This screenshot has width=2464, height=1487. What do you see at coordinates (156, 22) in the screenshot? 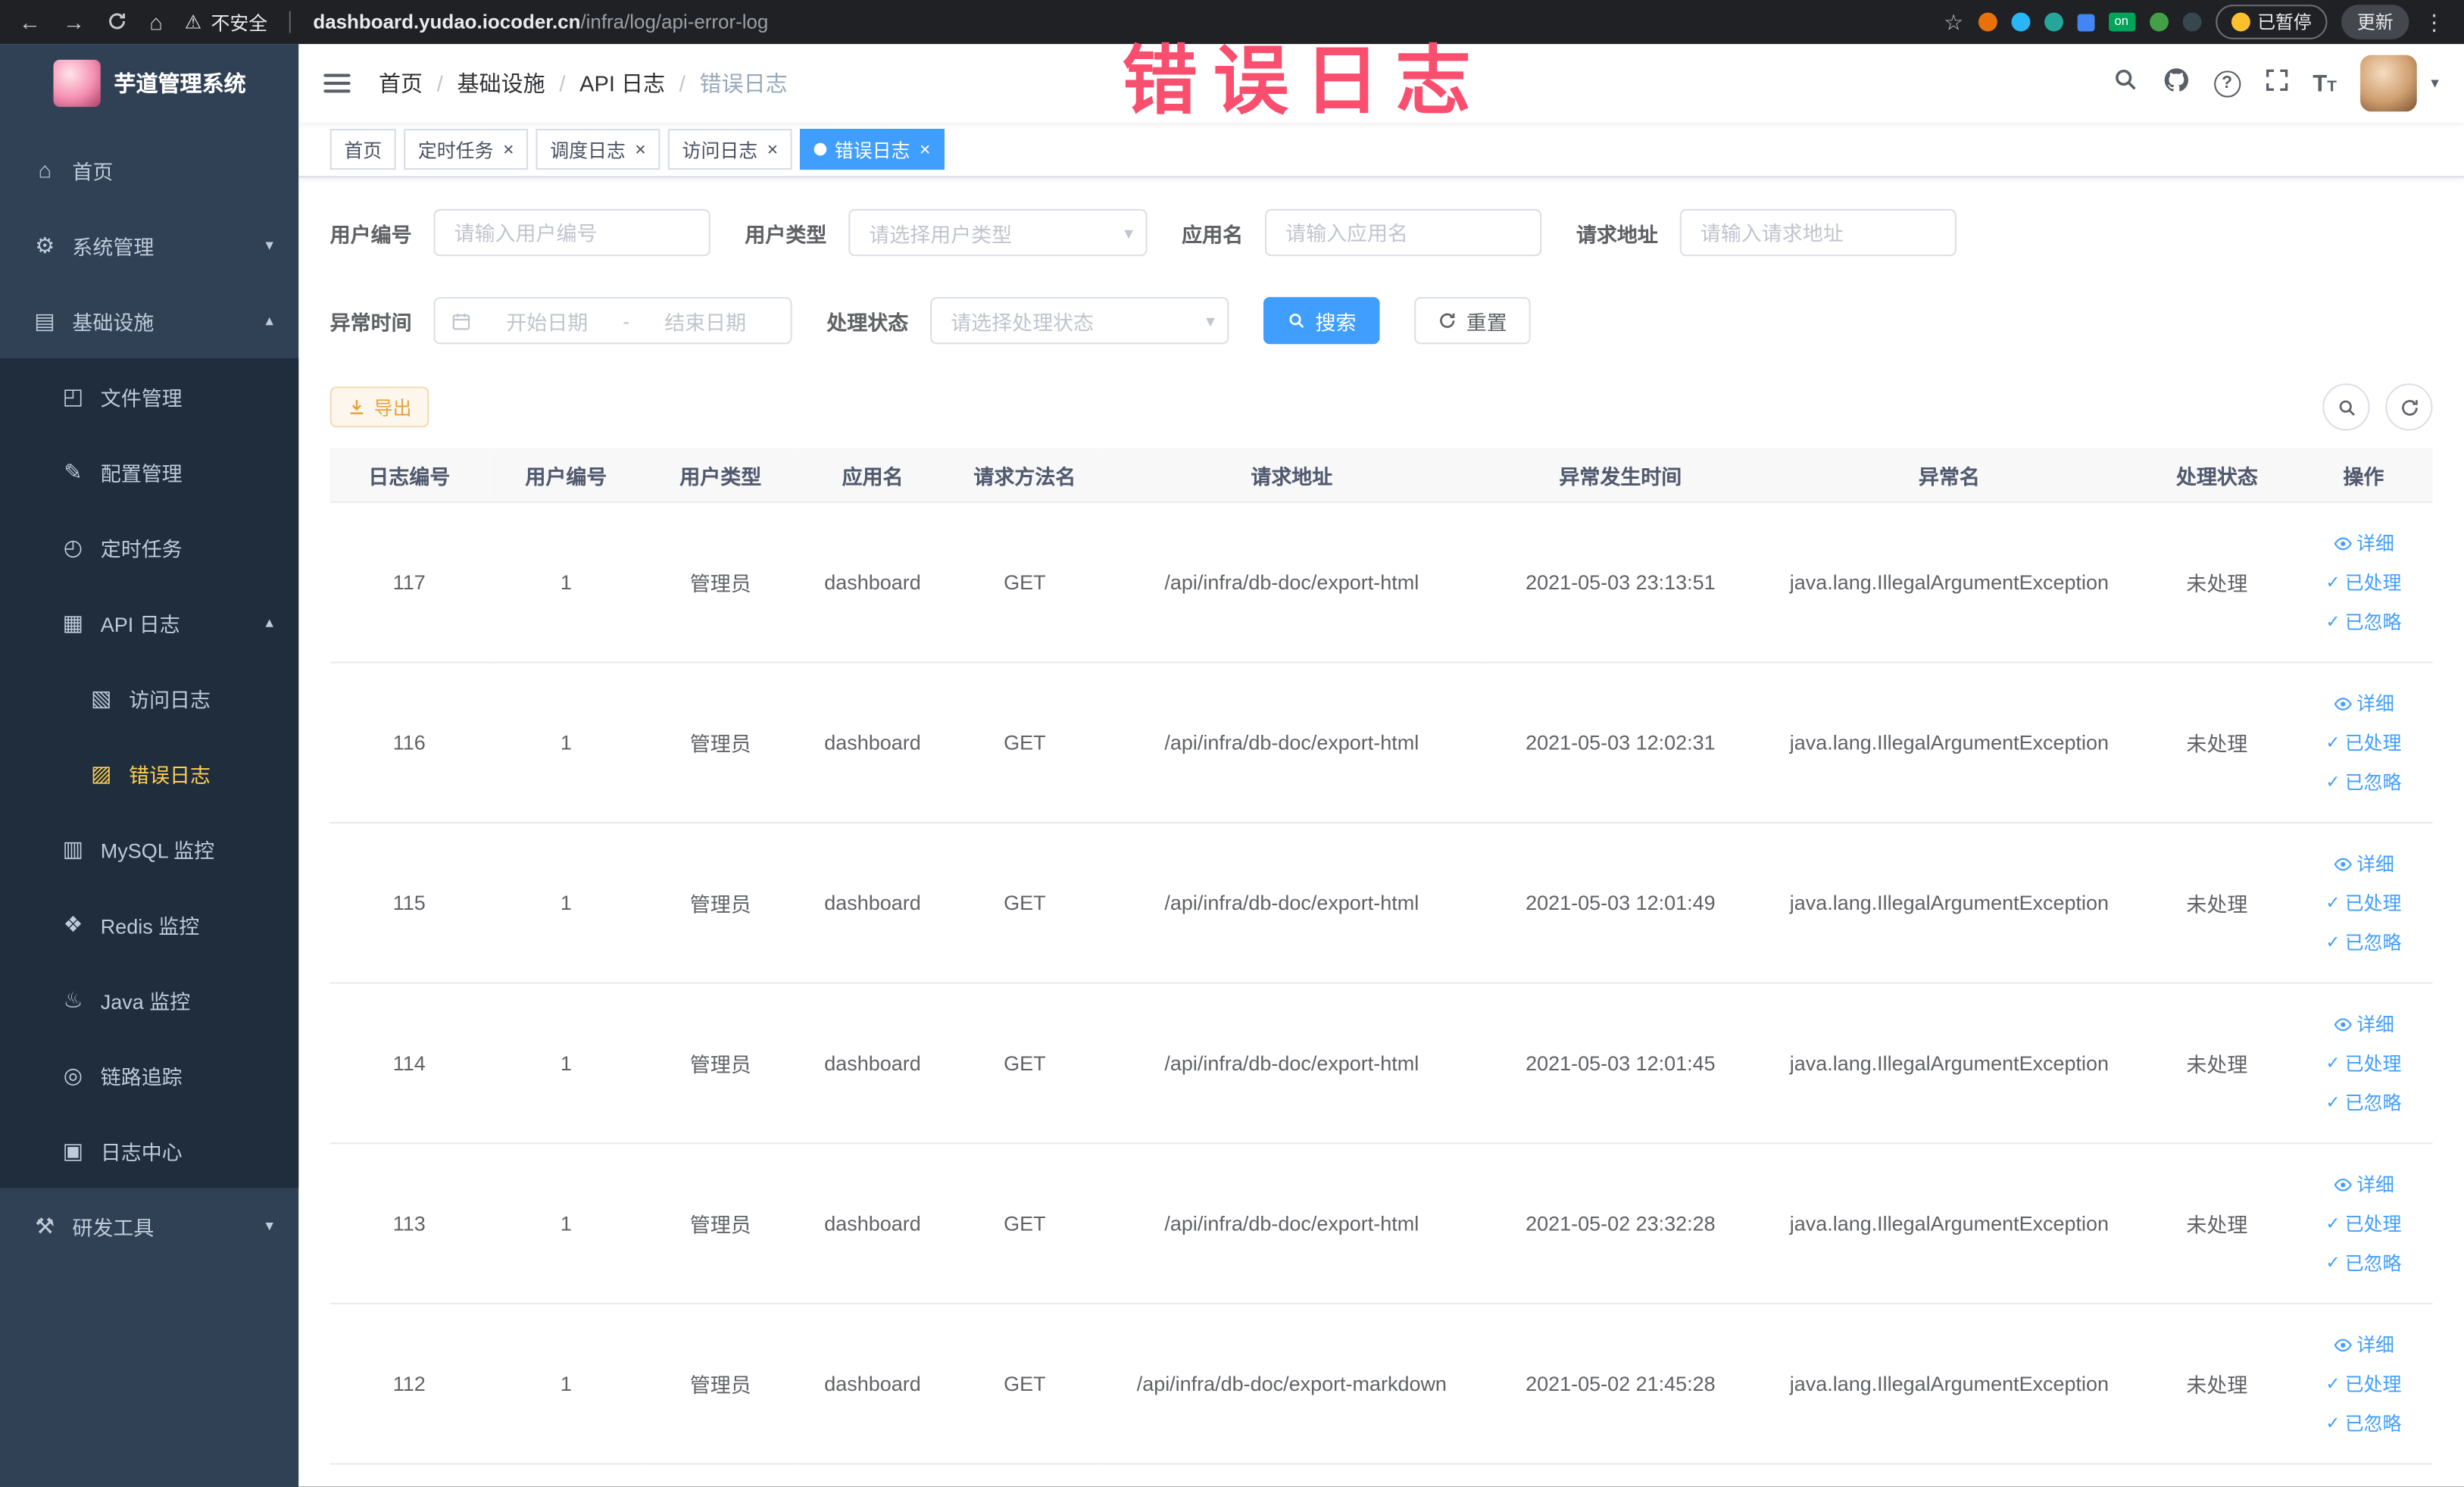
I see `home-icon: ⌂` at bounding box center [156, 22].